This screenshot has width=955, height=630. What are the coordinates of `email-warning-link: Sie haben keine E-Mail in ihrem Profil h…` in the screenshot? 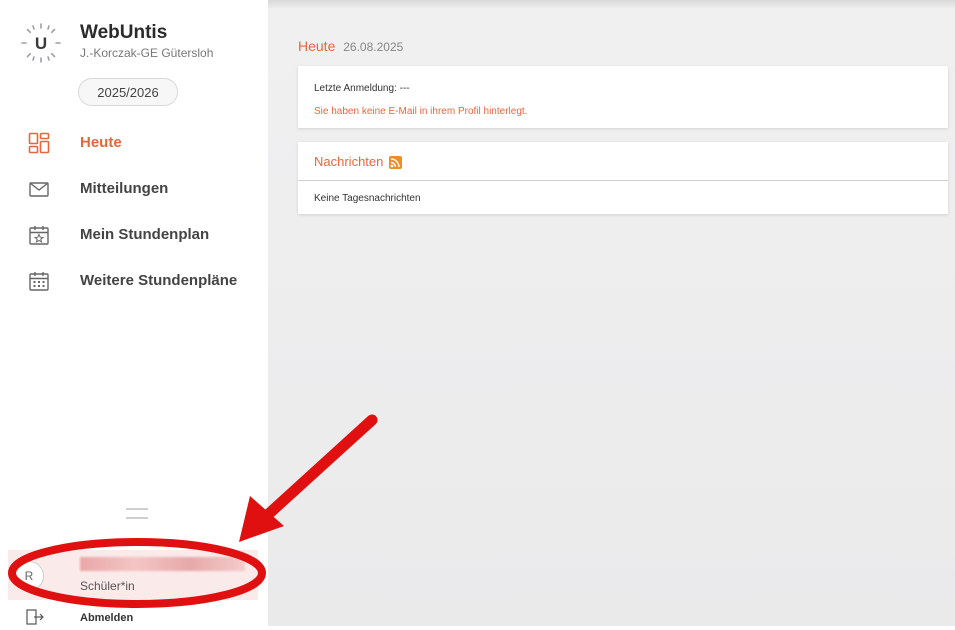 It's located at (420, 111).